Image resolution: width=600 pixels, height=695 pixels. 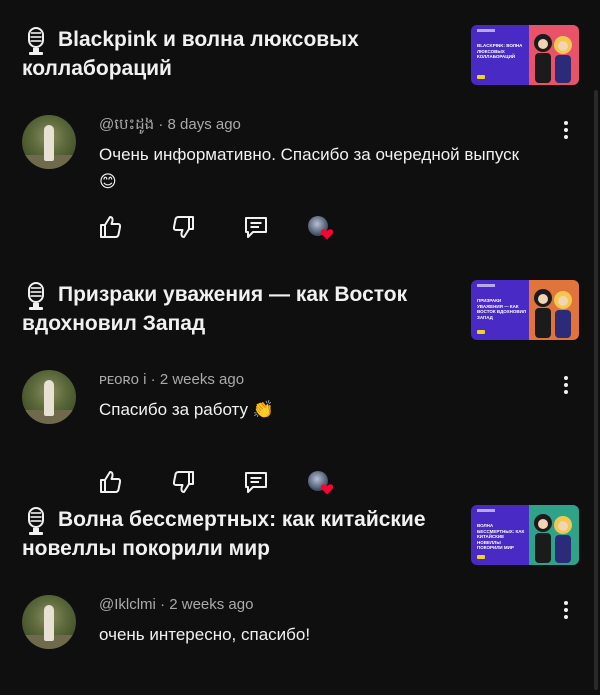 What do you see at coordinates (127, 604) in the screenshot?
I see `comment-author: @Iklclmi` at bounding box center [127, 604].